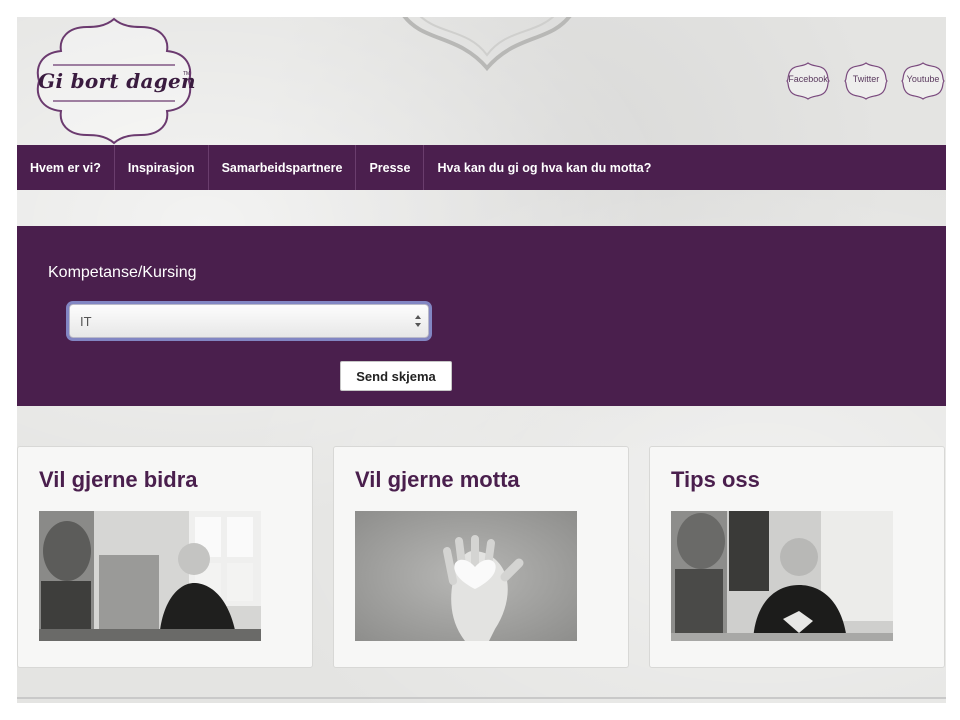 The height and width of the screenshot is (720, 960). I want to click on logo: Gi bort dagen TM, so click(114, 81).